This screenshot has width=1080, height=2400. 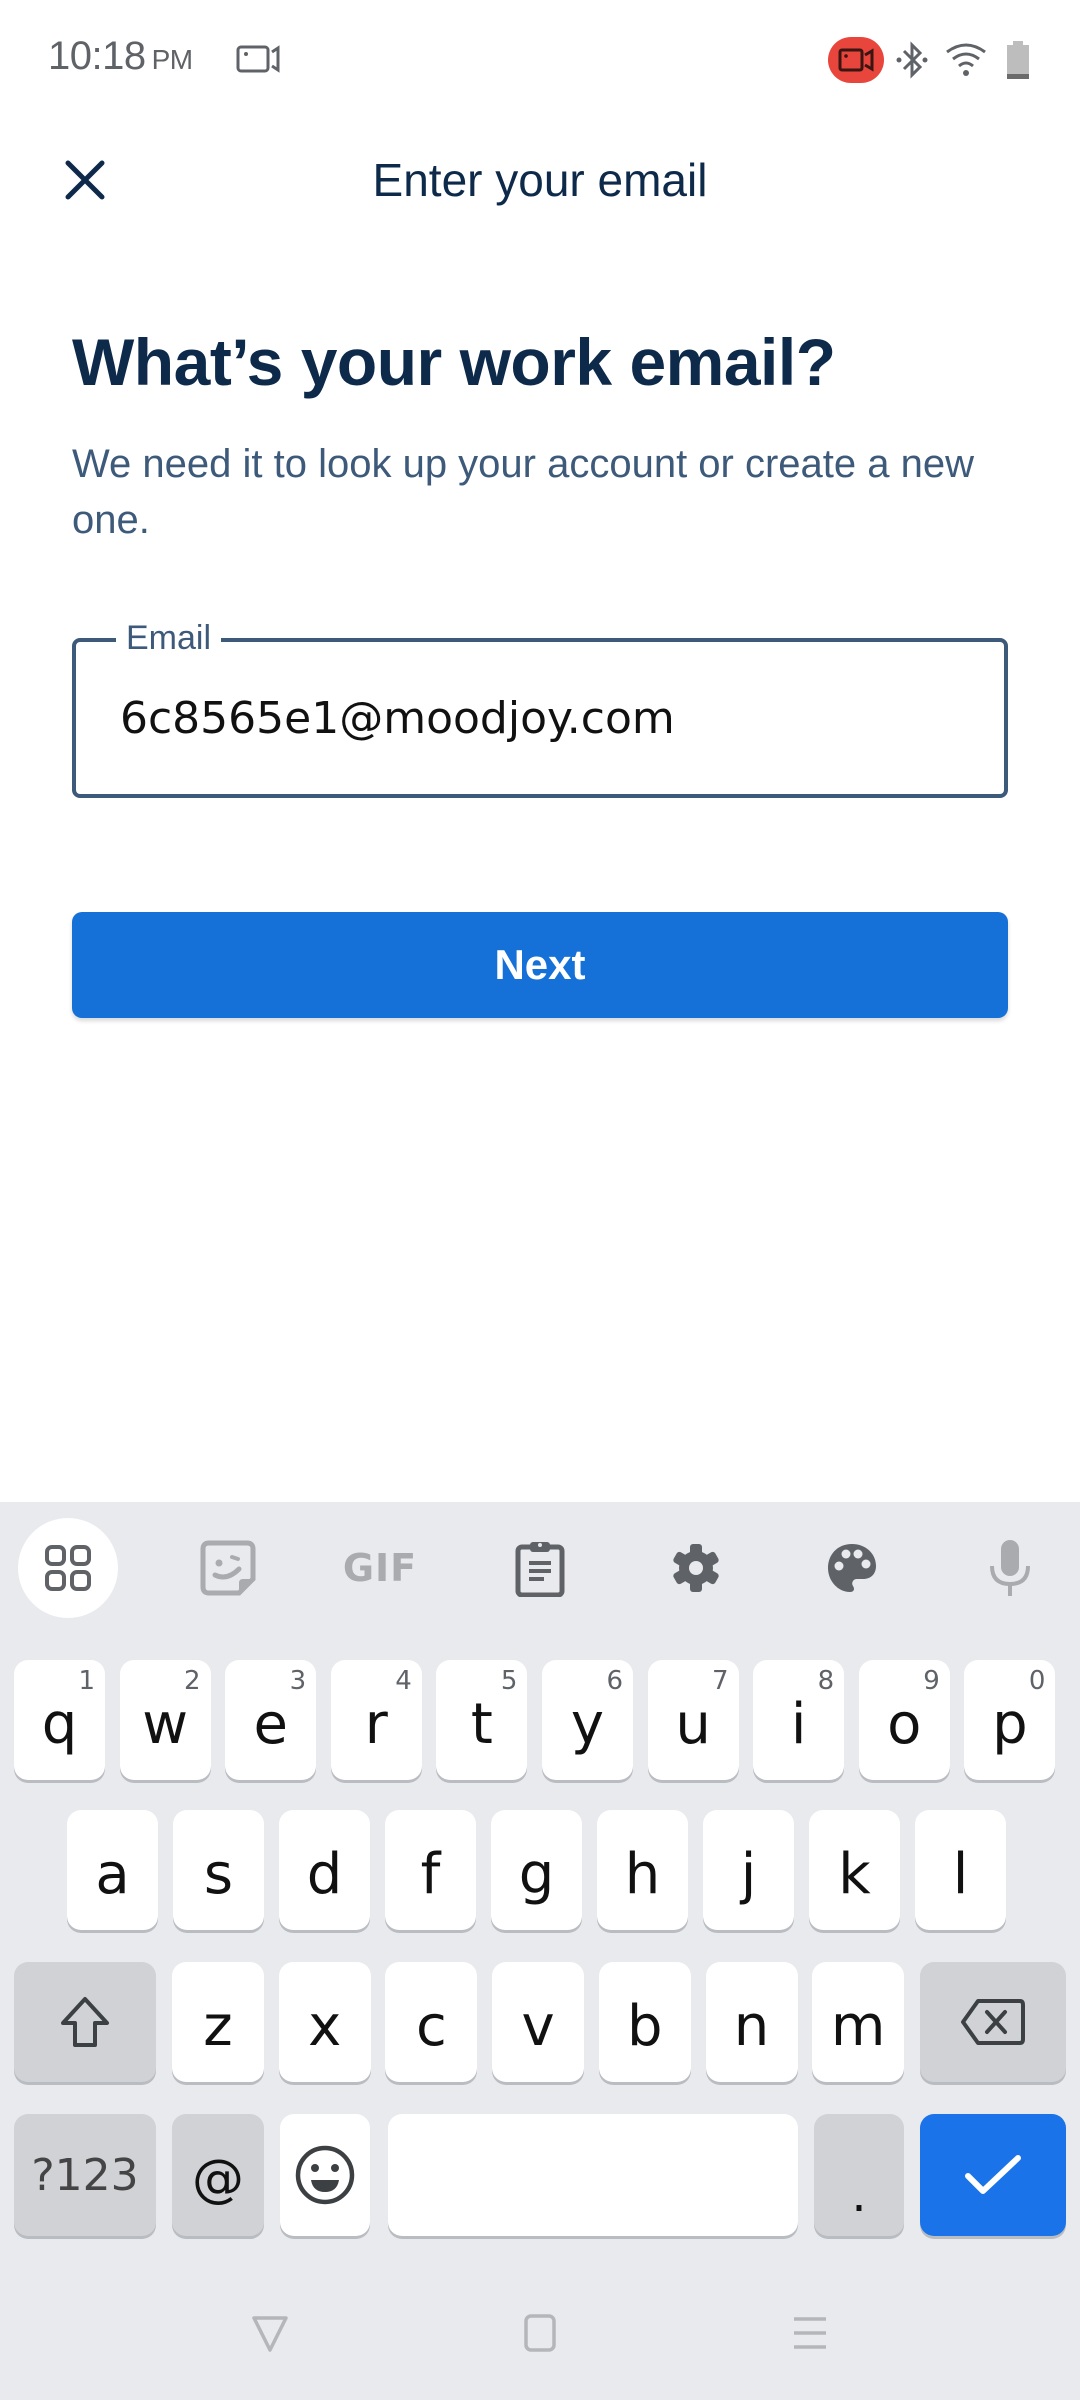 I want to click on clipboard-button, so click(x=540, y=1568).